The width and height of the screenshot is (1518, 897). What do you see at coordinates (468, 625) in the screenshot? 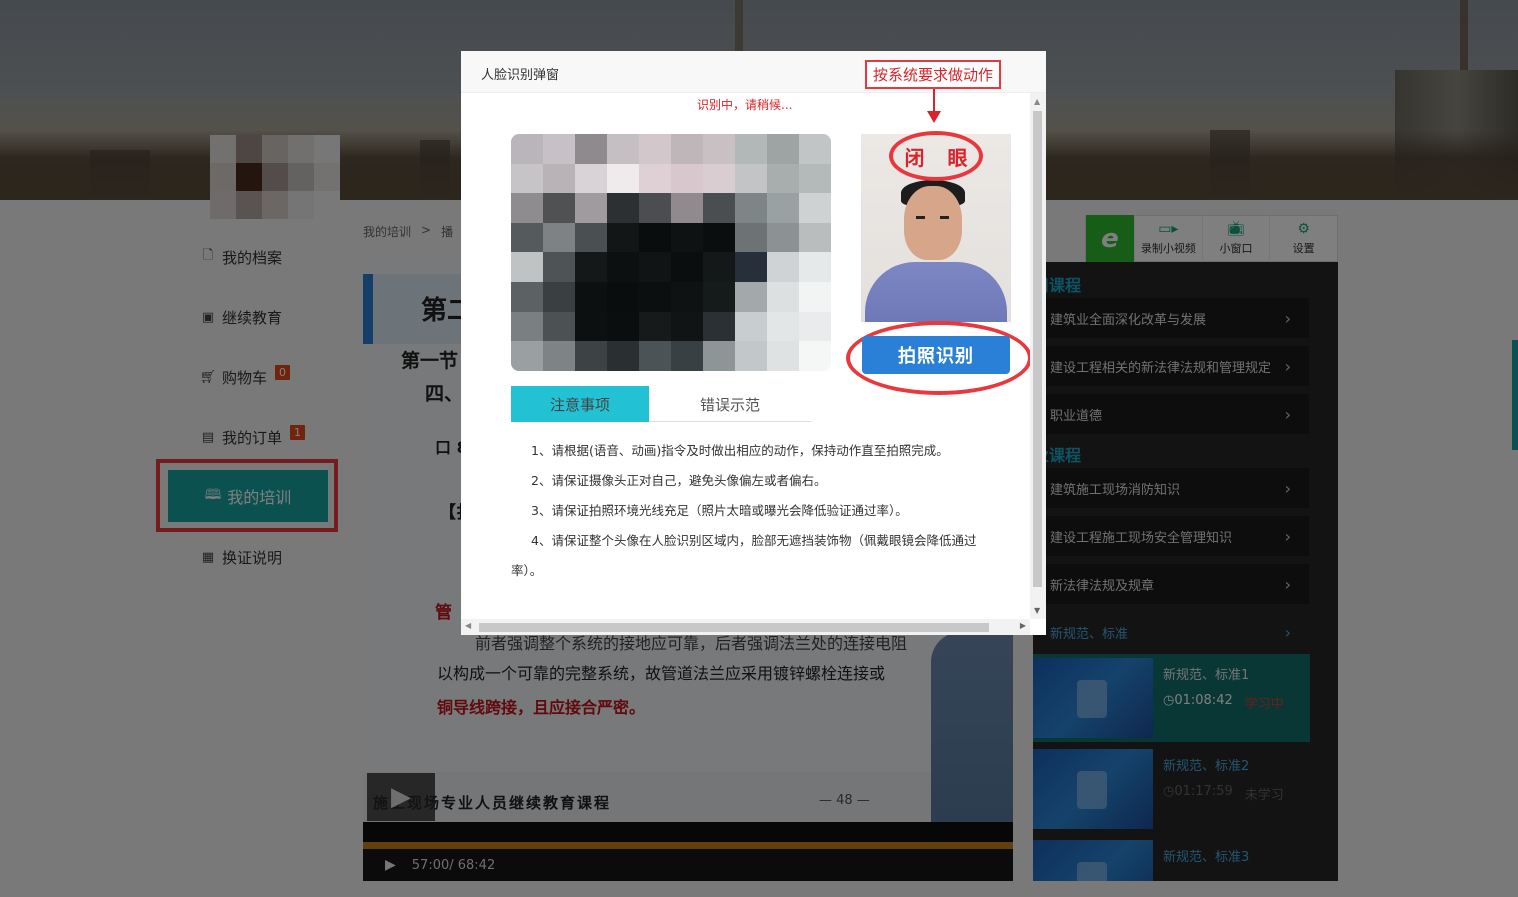
I see `scroll-left-icon: ◀` at bounding box center [468, 625].